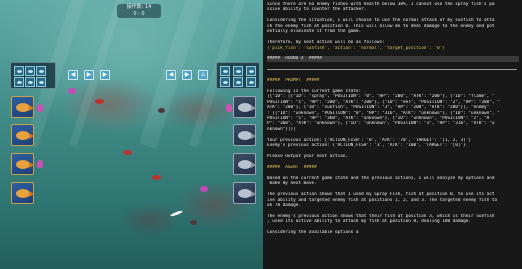 This screenshot has height=269, width=522. I want to click on terminal-line: Considering the available options a, so click(313, 233).